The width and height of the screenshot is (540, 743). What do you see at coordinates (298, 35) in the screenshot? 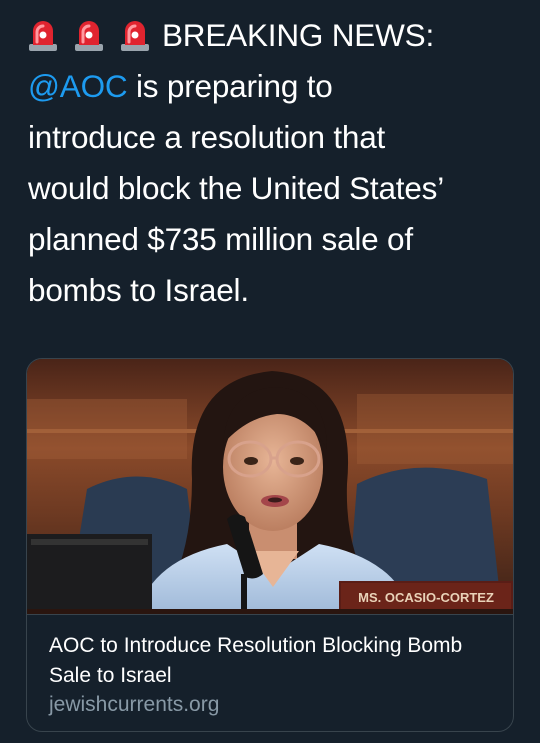
I see `headline-label: BREAKING NEWS:` at bounding box center [298, 35].